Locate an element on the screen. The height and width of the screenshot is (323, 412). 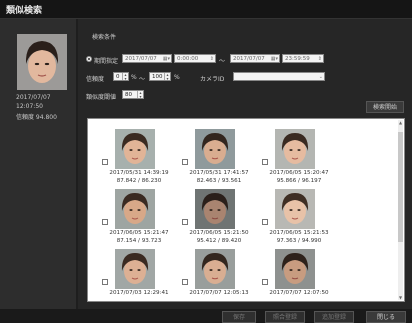
from-date-input: 2017/07/07 ▦▾ is located at coordinates (147, 58).